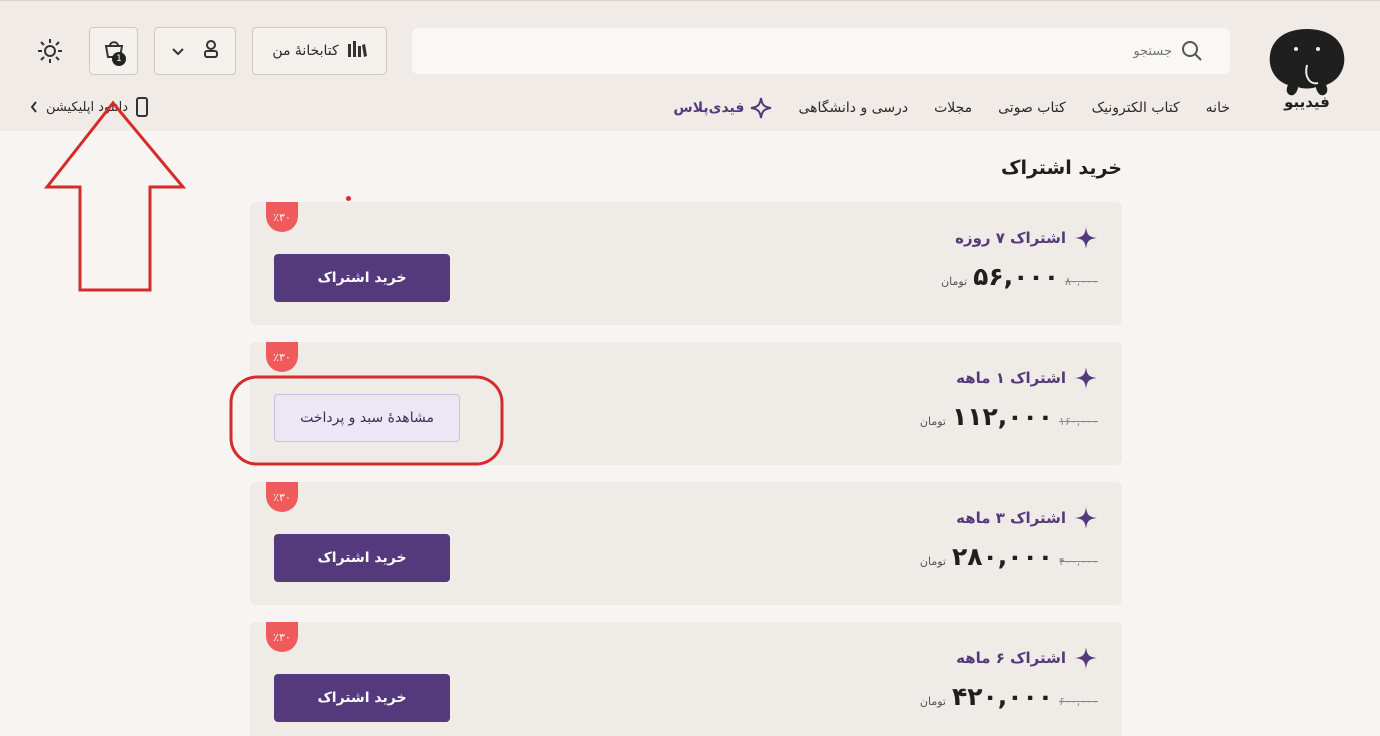 Image resolution: width=1380 pixels, height=736 pixels. Describe the element at coordinates (1078, 701) in the screenshot. I see `old-price: ۶۰۰,۰۰۰` at that location.